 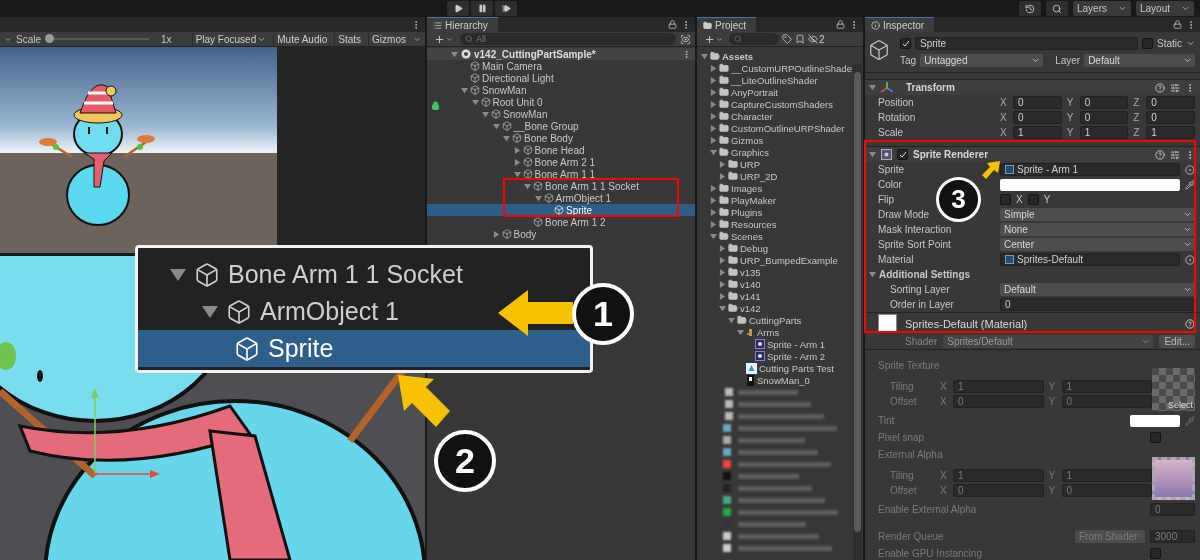 I want to click on search-button, so click(x=1057, y=8).